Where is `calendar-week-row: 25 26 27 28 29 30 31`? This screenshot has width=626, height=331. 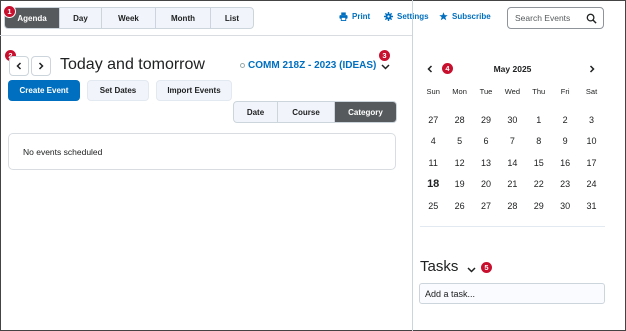
calendar-week-row: 25 26 27 28 29 30 31 is located at coordinates (512, 206).